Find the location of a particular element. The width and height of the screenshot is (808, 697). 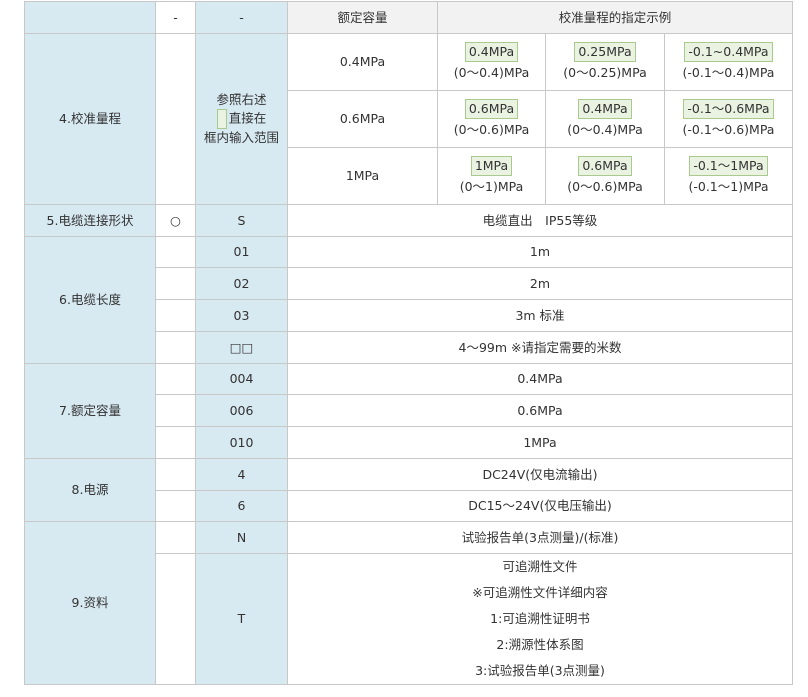

range-example-value: (-0.1～0.6)MPa is located at coordinates (728, 129).